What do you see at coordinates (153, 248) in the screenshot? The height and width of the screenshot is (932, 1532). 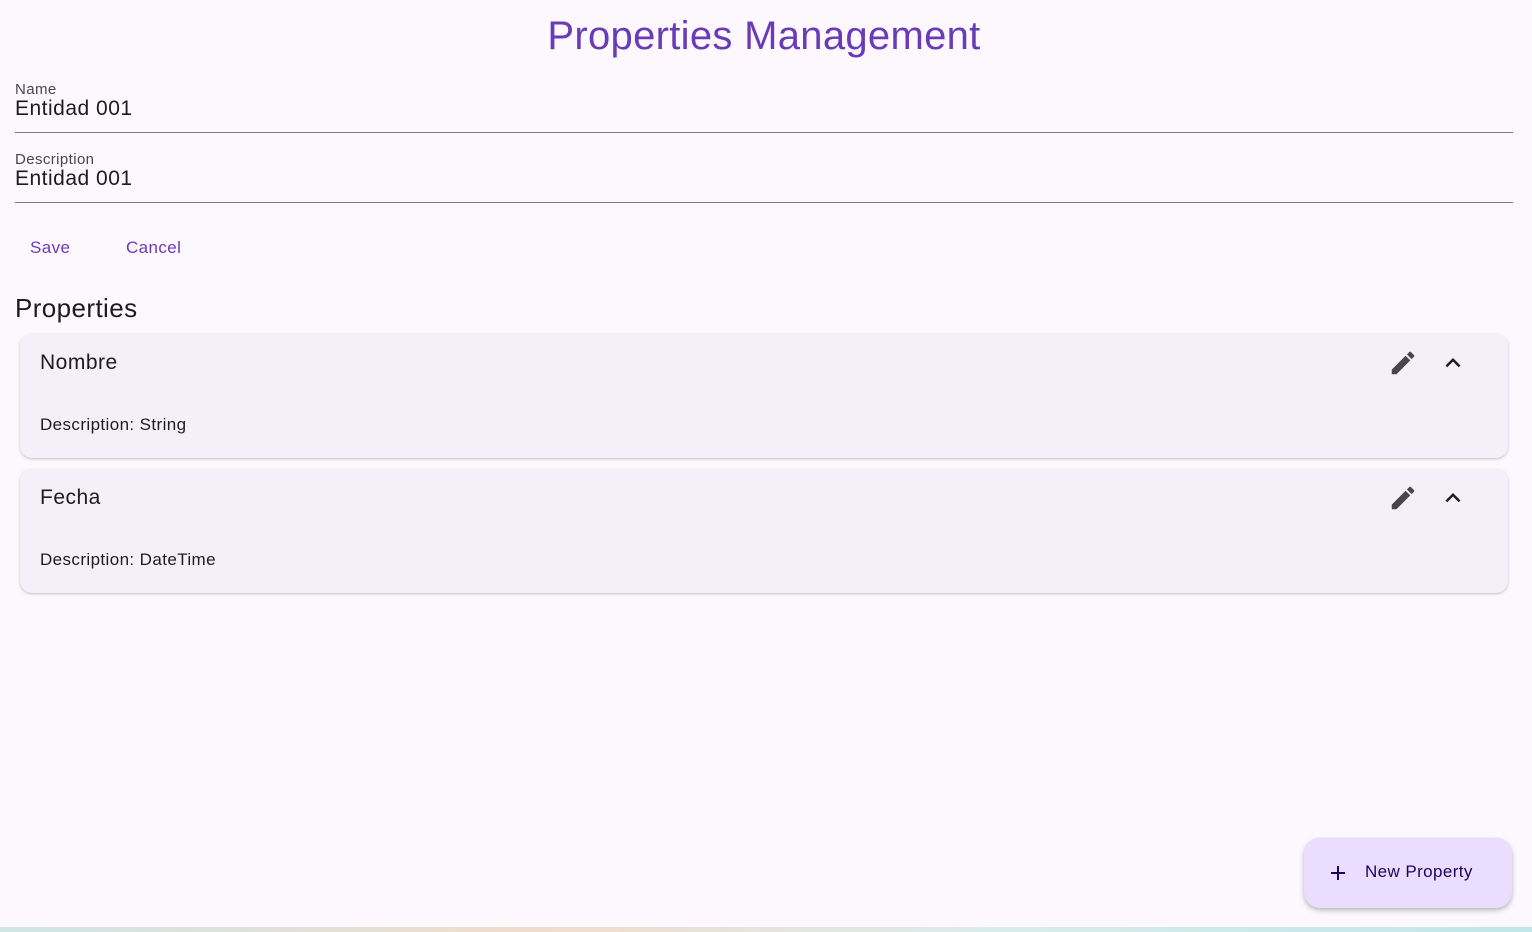 I see `cancel-button: Cancel` at bounding box center [153, 248].